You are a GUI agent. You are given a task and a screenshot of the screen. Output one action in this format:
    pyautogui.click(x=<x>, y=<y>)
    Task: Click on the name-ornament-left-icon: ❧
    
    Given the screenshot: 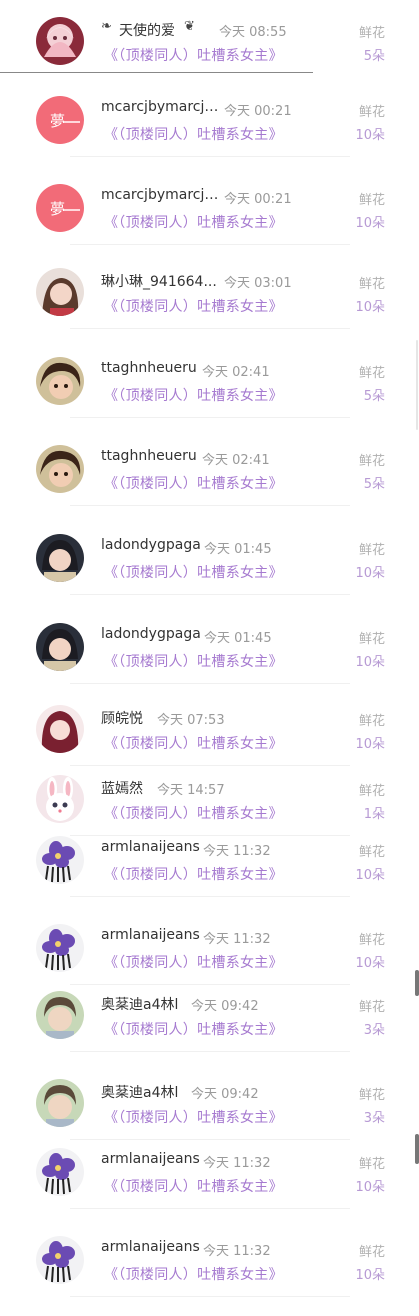 What is the action you would take?
    pyautogui.click(x=106, y=26)
    